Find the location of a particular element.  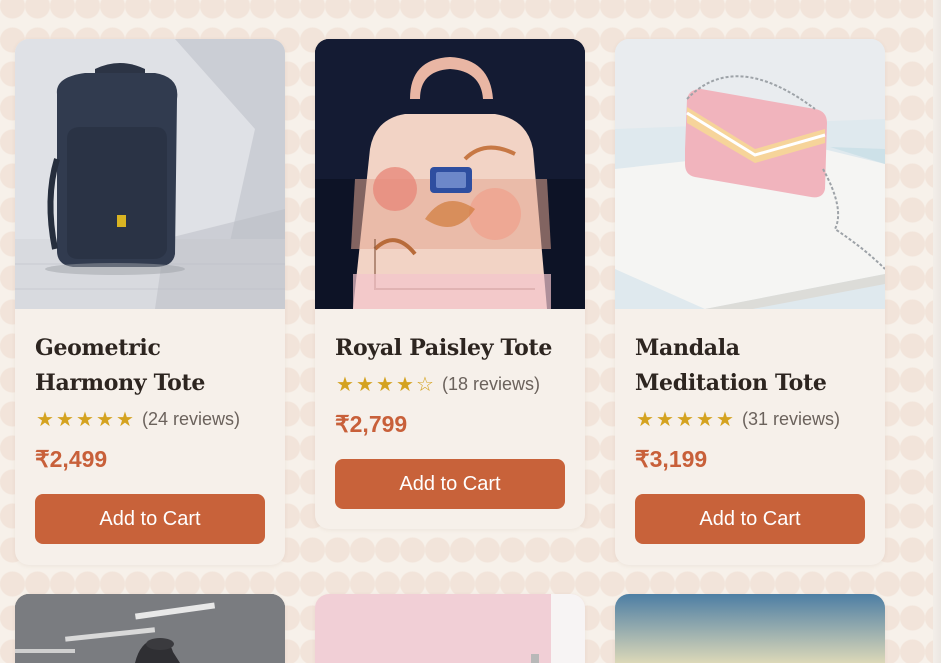

product-price: ₹2,499 is located at coordinates (71, 459).